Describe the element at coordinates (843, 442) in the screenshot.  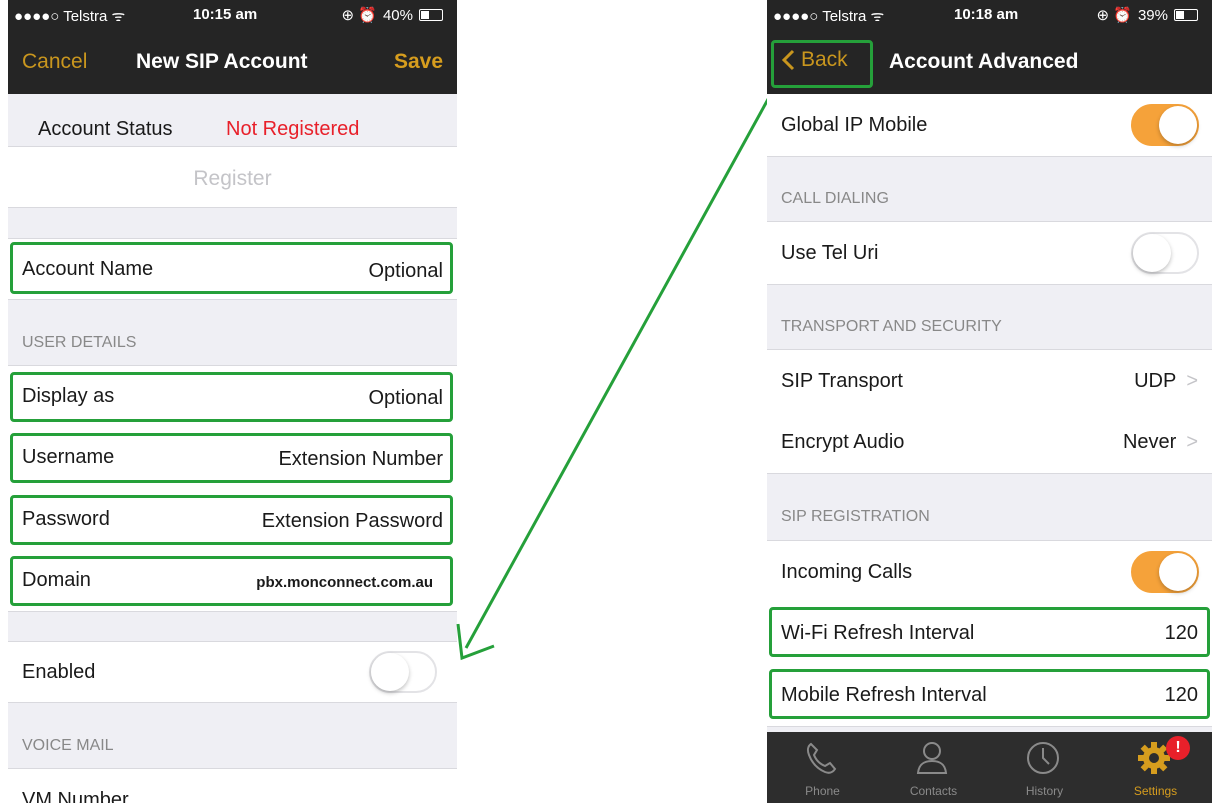
I see `encrypt-audio-label: Encrypt Audio` at that location.